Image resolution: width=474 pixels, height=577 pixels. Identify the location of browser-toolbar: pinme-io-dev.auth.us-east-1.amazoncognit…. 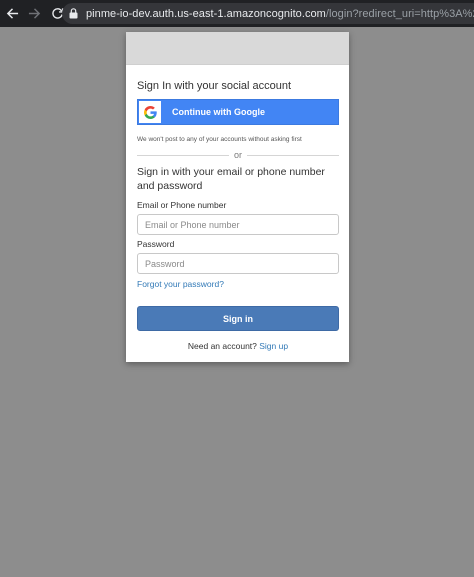
(237, 13).